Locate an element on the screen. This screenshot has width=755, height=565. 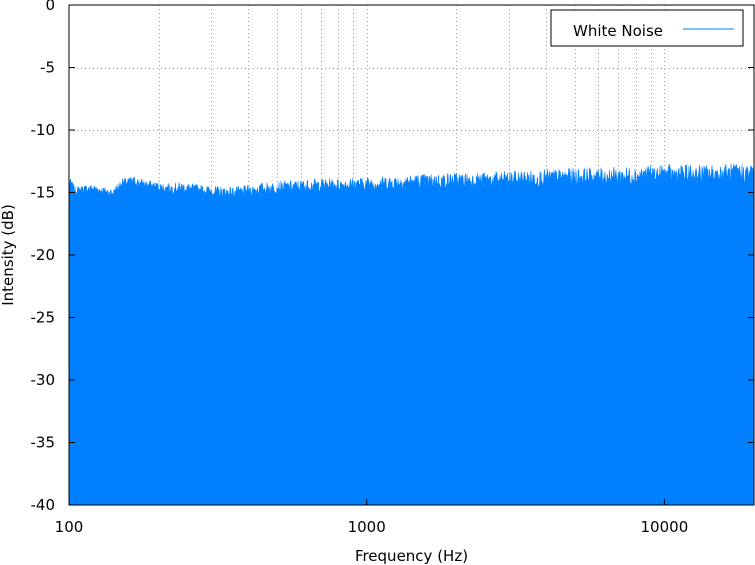
y-tick-label: -20 is located at coordinates (43, 255).